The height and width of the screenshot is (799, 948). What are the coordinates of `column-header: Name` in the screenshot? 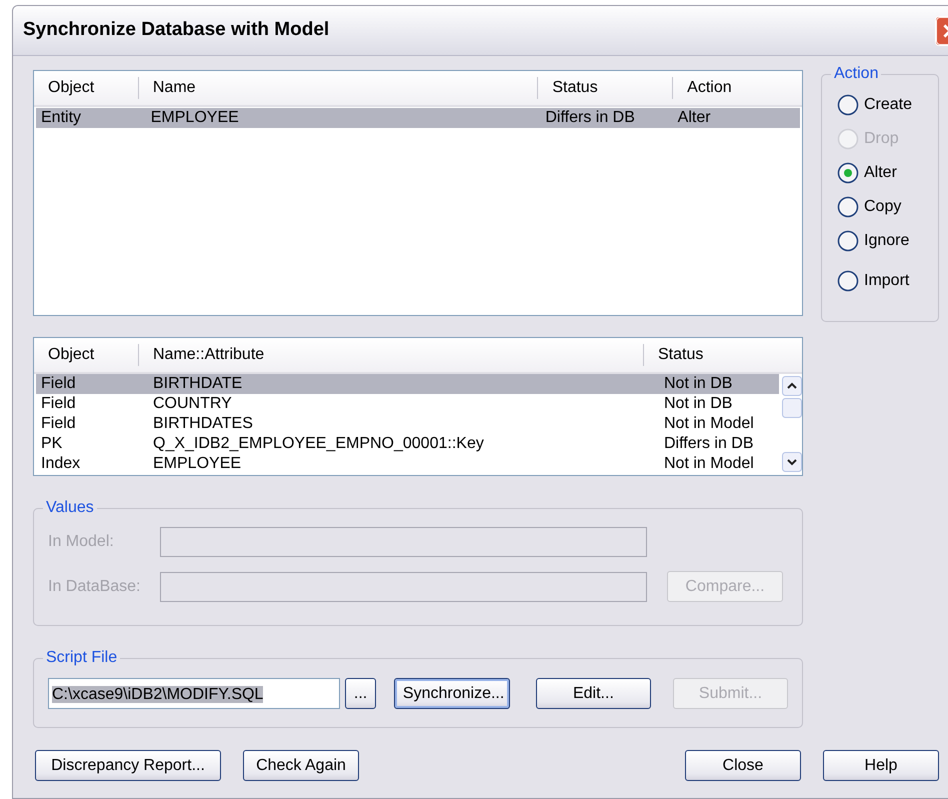 It's located at (338, 88).